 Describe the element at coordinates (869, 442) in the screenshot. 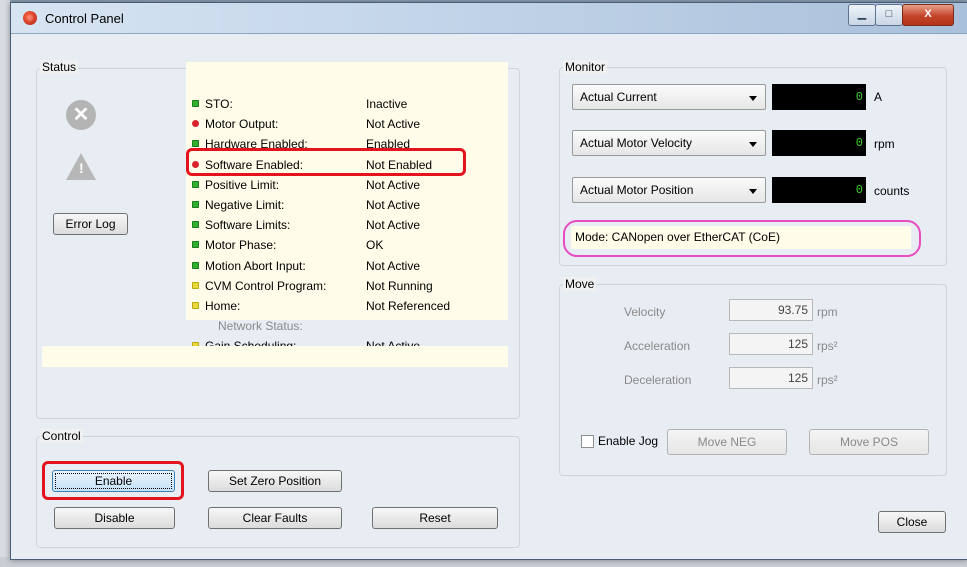

I see `move-pos-button: Move POS` at that location.